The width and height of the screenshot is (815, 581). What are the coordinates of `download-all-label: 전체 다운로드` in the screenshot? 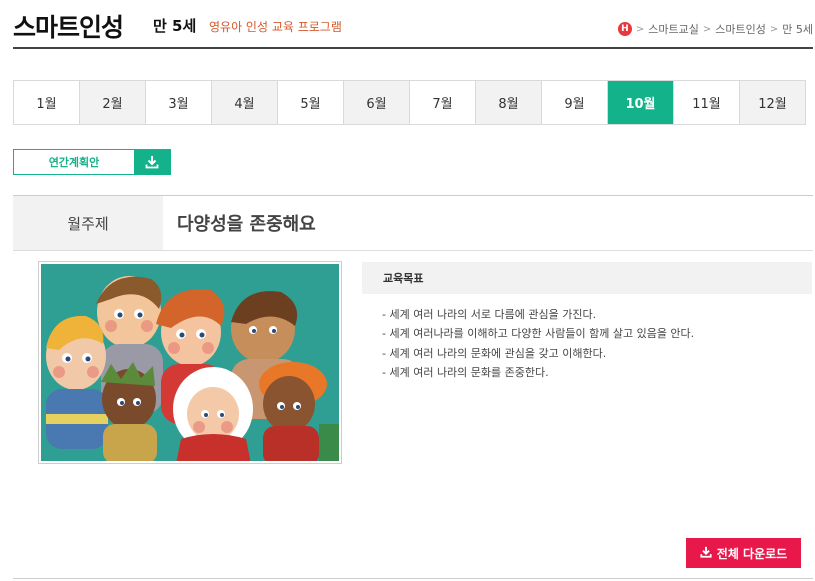 It's located at (752, 553).